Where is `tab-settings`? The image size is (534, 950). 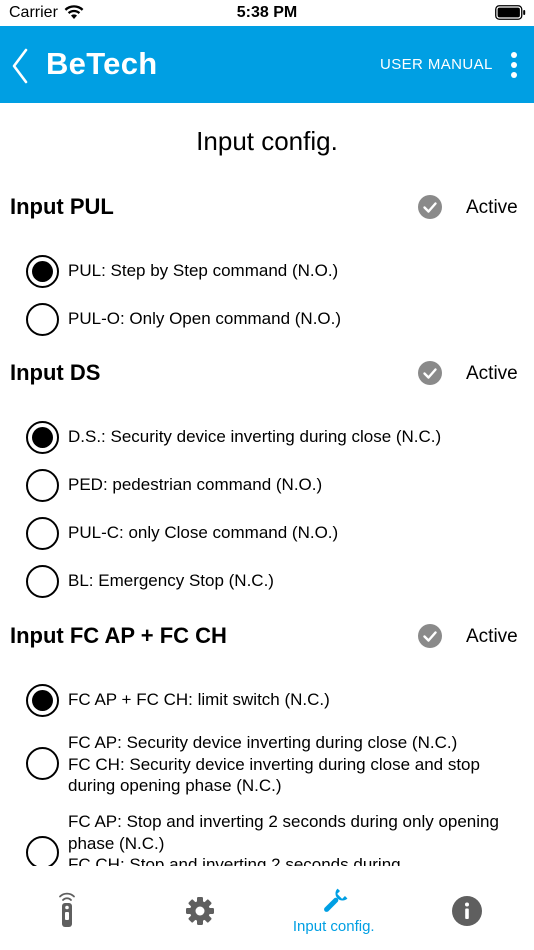
tab-settings is located at coordinates (201, 908).